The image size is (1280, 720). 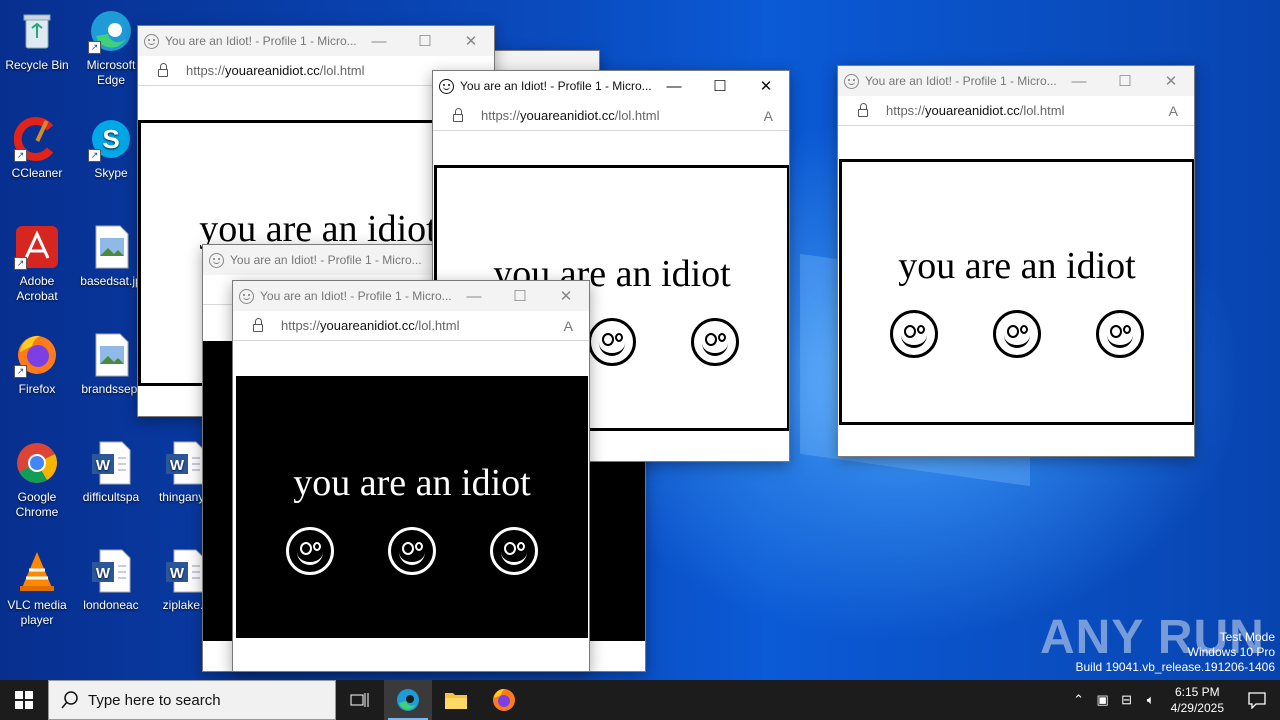 What do you see at coordinates (272, 70) in the screenshot?
I see `url-domain: youareanidiot.cc` at bounding box center [272, 70].